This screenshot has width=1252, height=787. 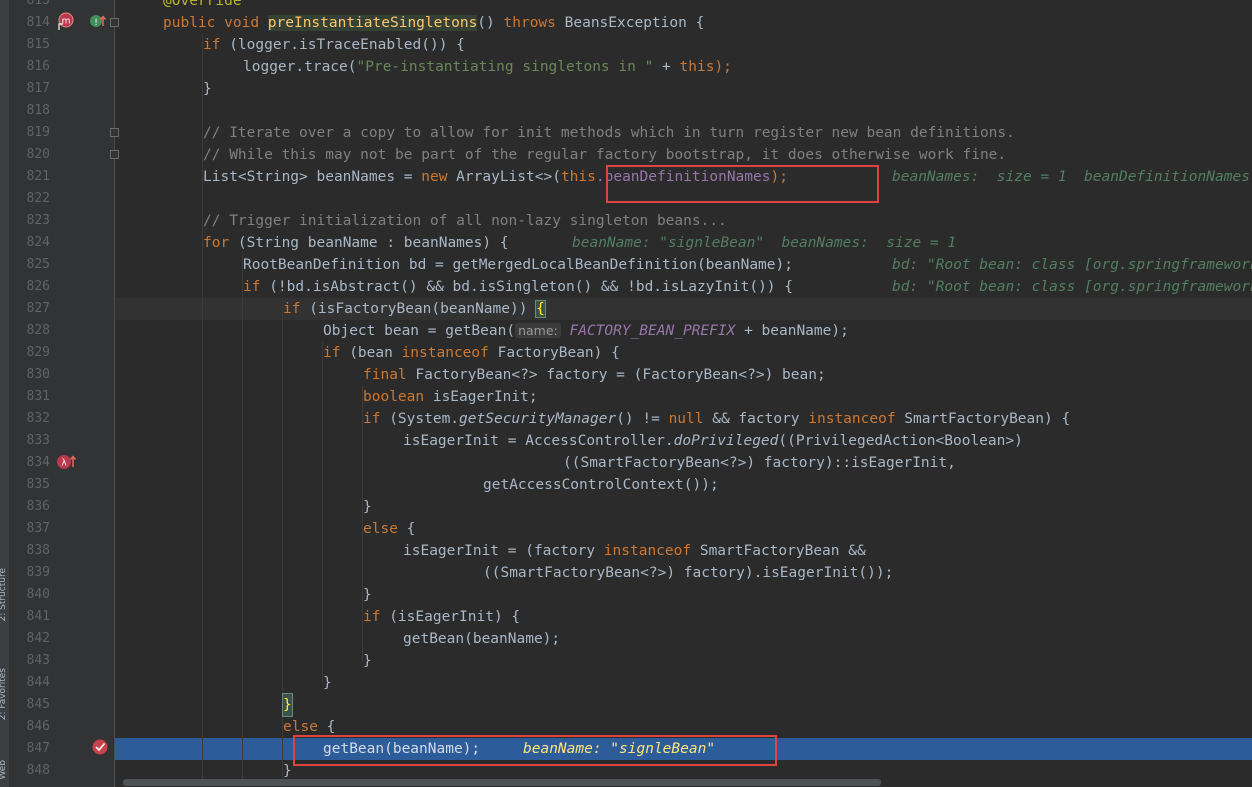 I want to click on structure-tab: 2: Structure, so click(x=5, y=595).